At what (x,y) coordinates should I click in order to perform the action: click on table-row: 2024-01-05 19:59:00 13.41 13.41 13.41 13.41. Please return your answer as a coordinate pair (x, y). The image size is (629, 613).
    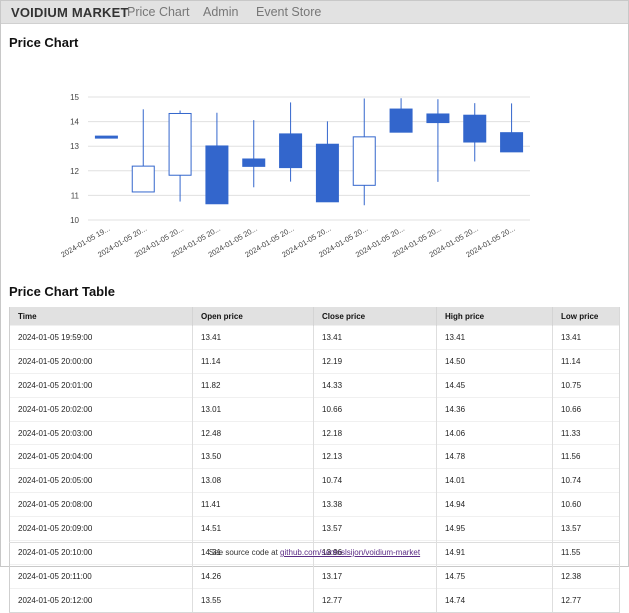
    Looking at the image, I should click on (314, 337).